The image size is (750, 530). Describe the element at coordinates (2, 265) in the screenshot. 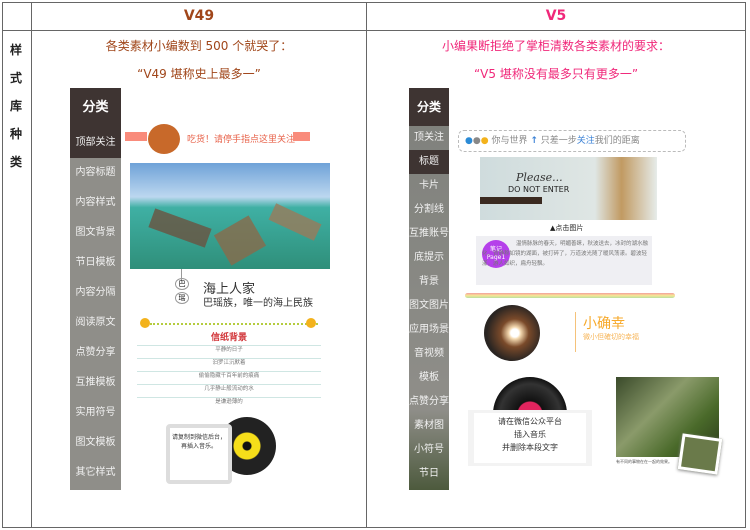

I see `table-border-left` at that location.